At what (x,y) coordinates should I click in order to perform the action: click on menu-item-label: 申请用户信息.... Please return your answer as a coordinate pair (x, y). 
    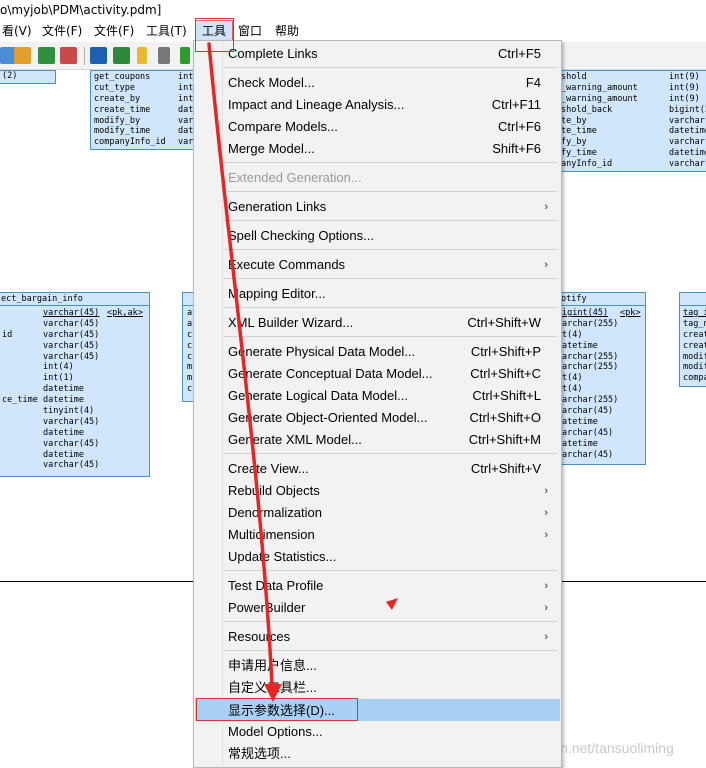
    Looking at the image, I should click on (272, 665).